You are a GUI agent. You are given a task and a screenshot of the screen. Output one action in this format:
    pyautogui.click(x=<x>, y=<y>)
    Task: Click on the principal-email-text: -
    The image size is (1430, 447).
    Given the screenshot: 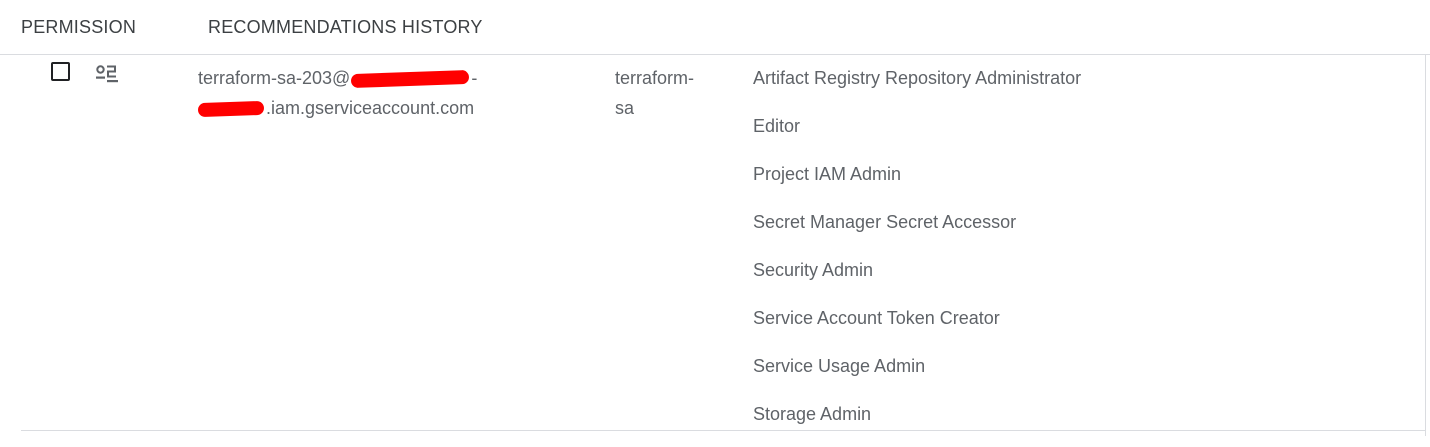 What is the action you would take?
    pyautogui.click(x=474, y=78)
    